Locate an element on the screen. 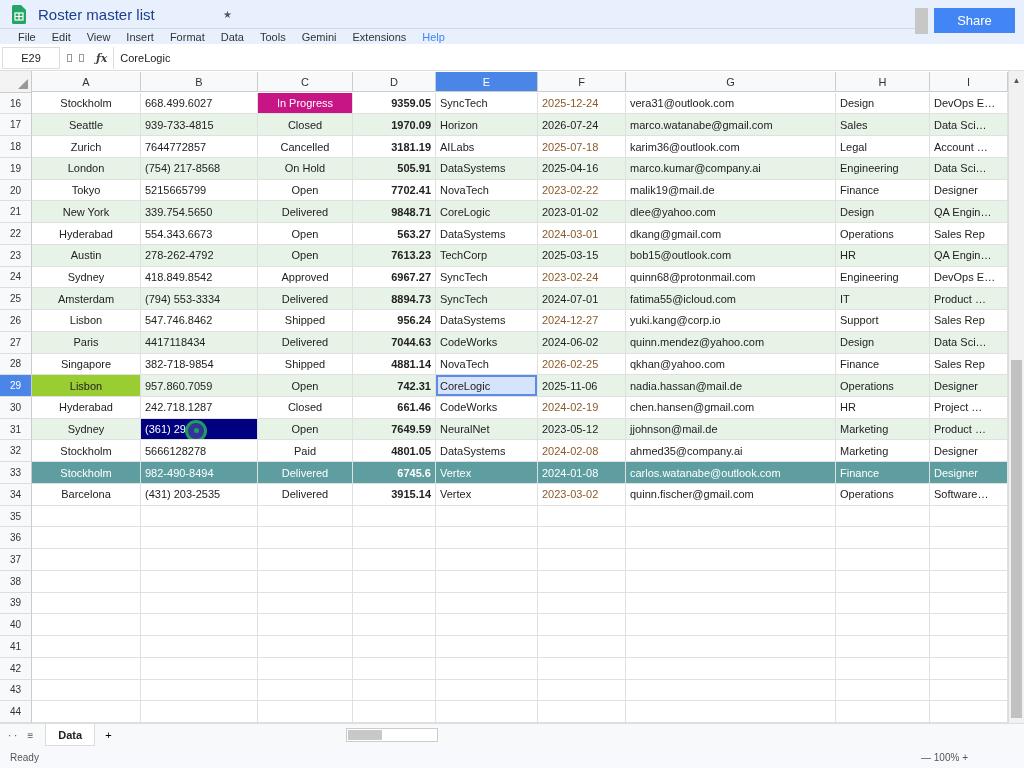 This screenshot has height=768, width=1024. table-cell: 957.860.7059 is located at coordinates (199, 386).